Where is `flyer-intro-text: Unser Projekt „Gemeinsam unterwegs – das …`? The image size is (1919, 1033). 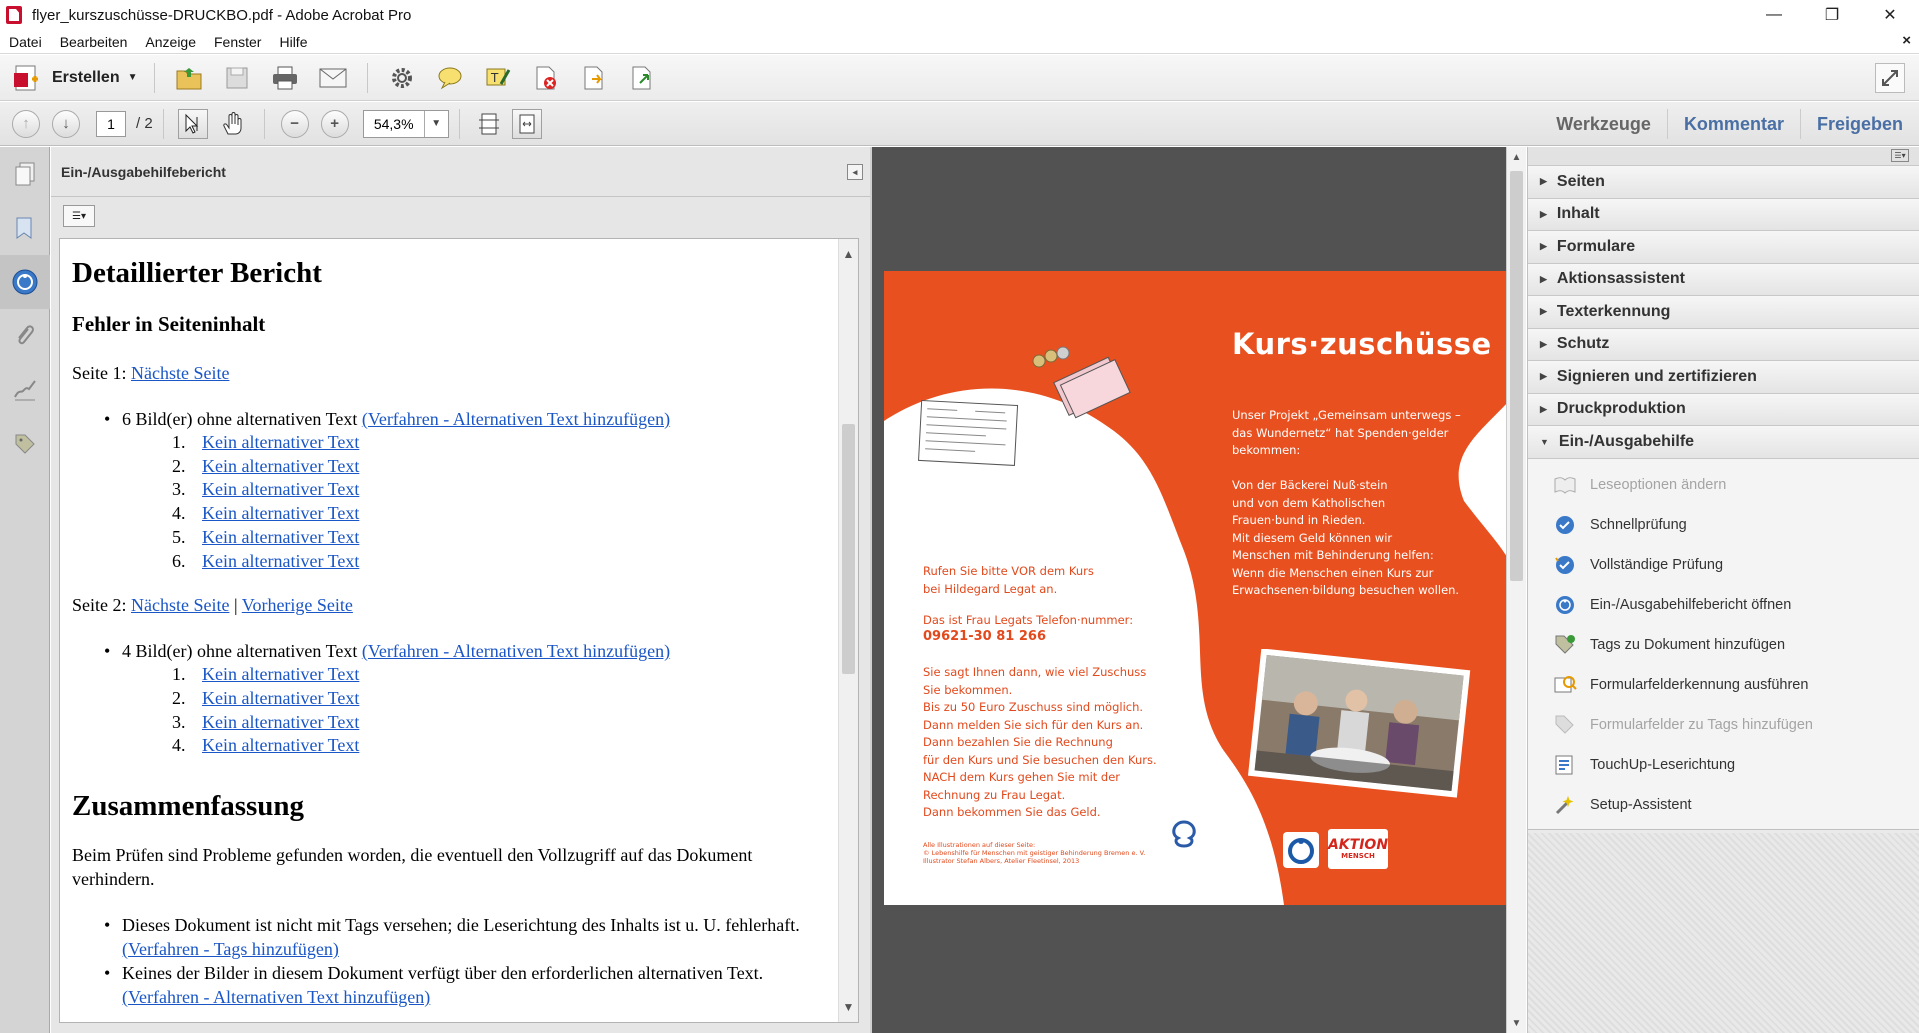 flyer-intro-text: Unser Projekt „Gemeinsam unterwegs – das … is located at coordinates (1346, 502).